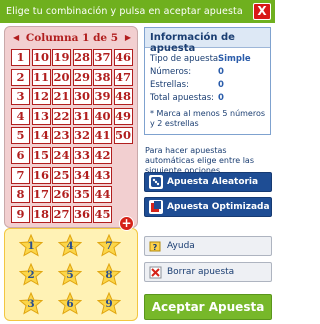 This screenshot has height=324, width=320. I want to click on number-cell: 6, so click(20, 155).